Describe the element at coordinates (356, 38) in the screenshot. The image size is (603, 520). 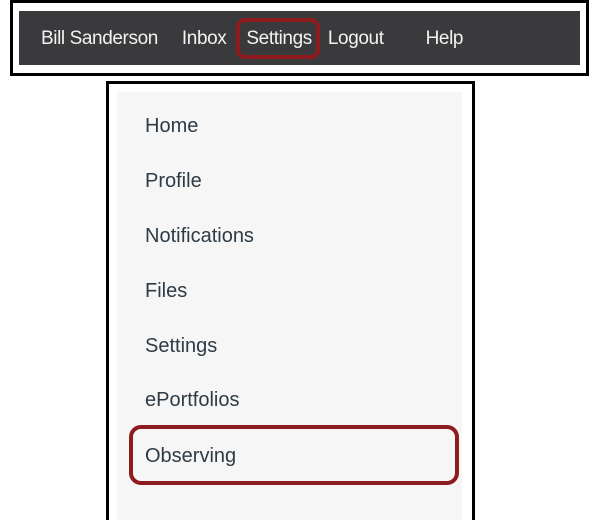
I see `logout-link: Logout` at that location.